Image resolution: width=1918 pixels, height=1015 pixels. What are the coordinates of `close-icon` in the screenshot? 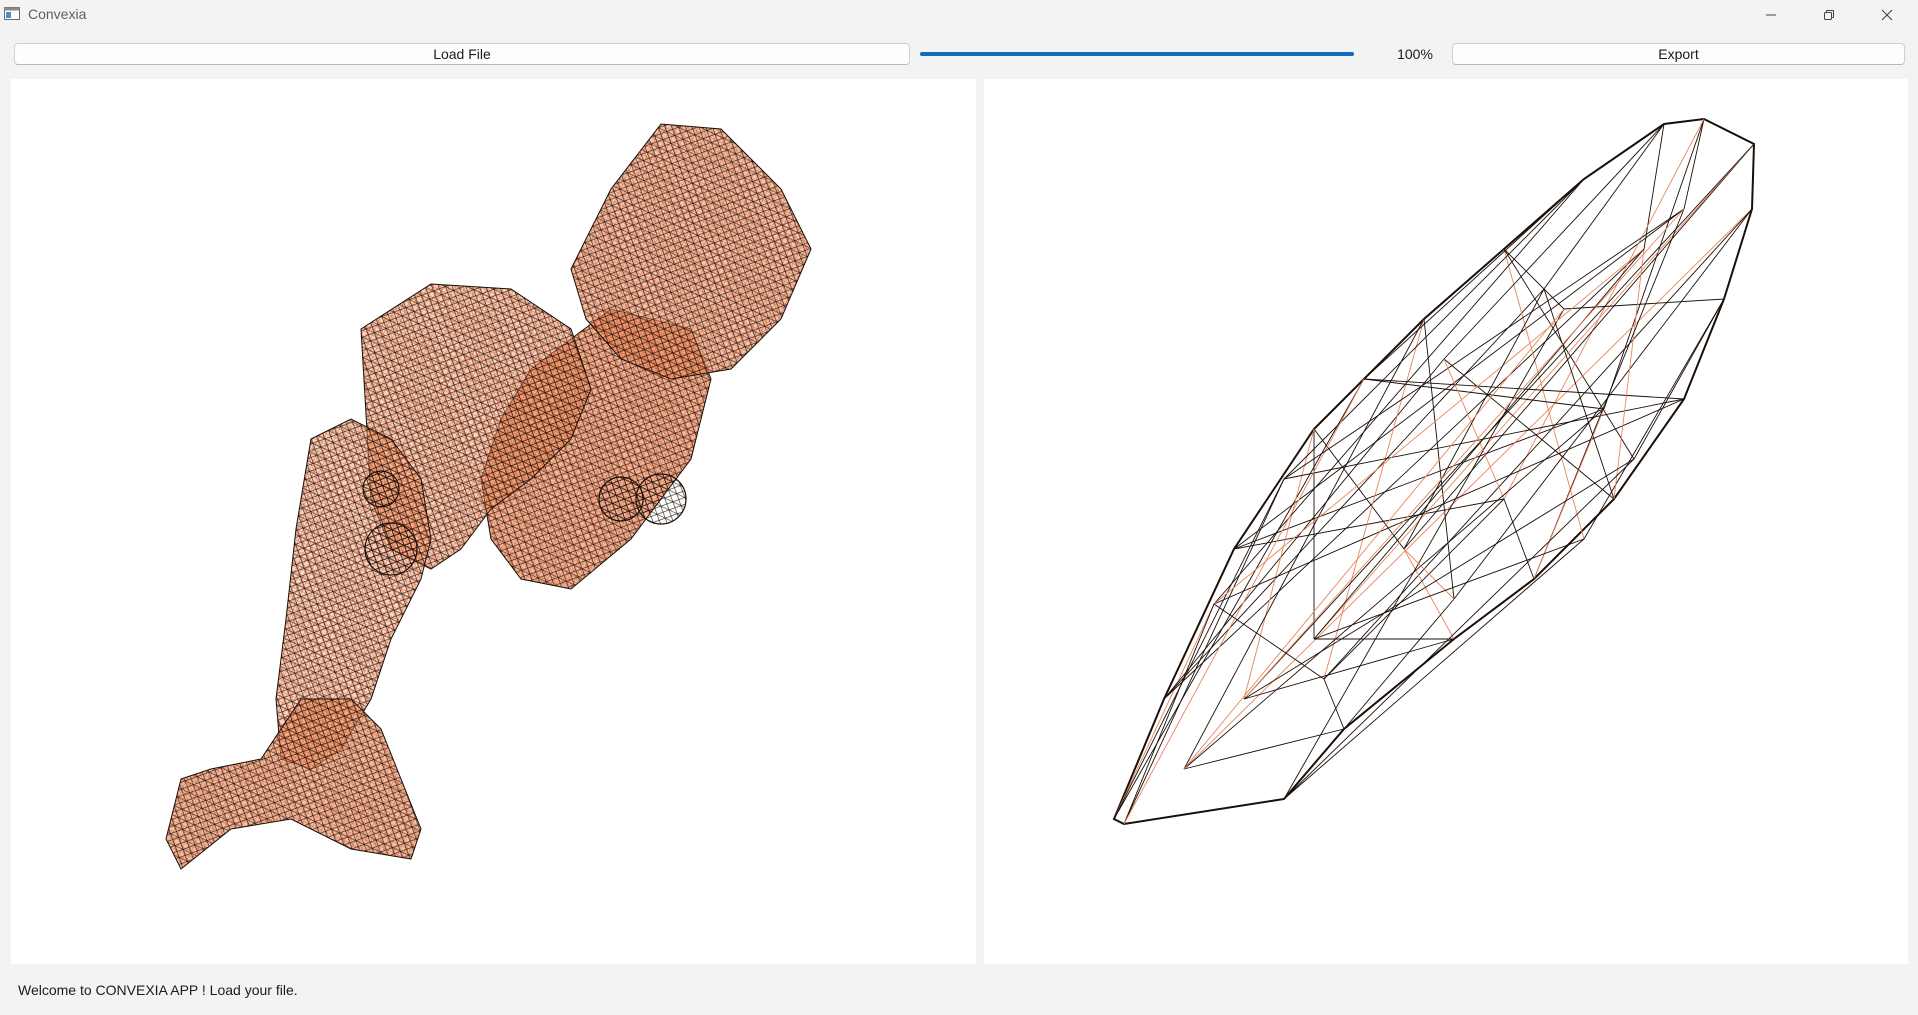 It's located at (1887, 15).